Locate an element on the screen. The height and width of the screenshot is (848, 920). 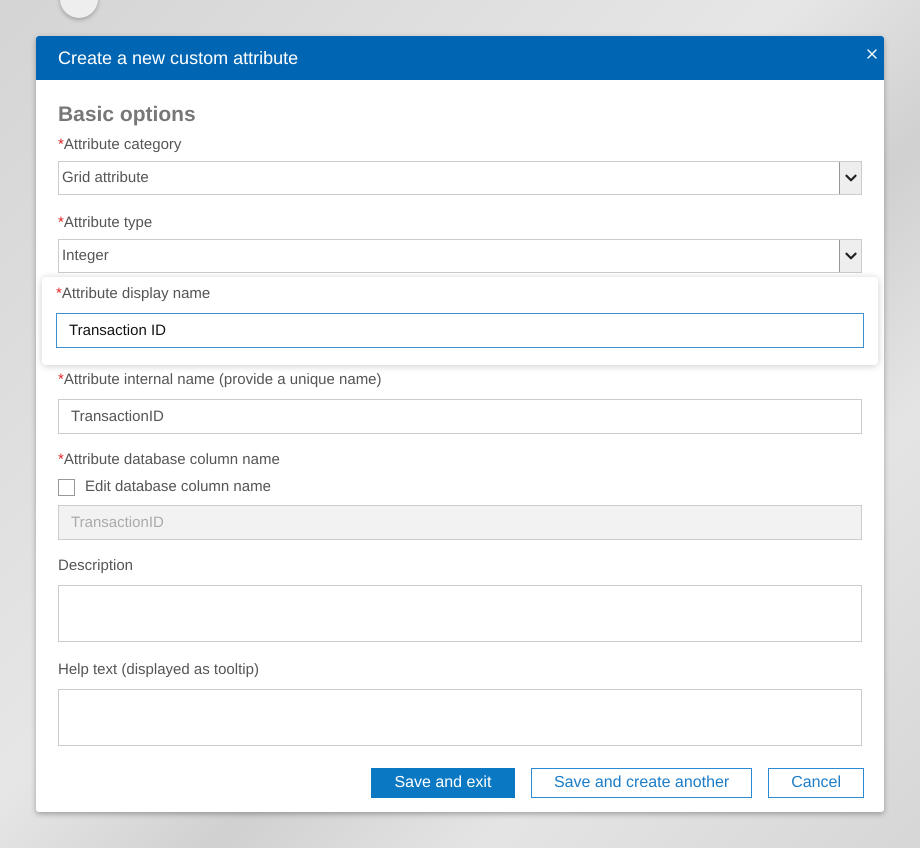
text-field: Transaction ID is located at coordinates (460, 330).